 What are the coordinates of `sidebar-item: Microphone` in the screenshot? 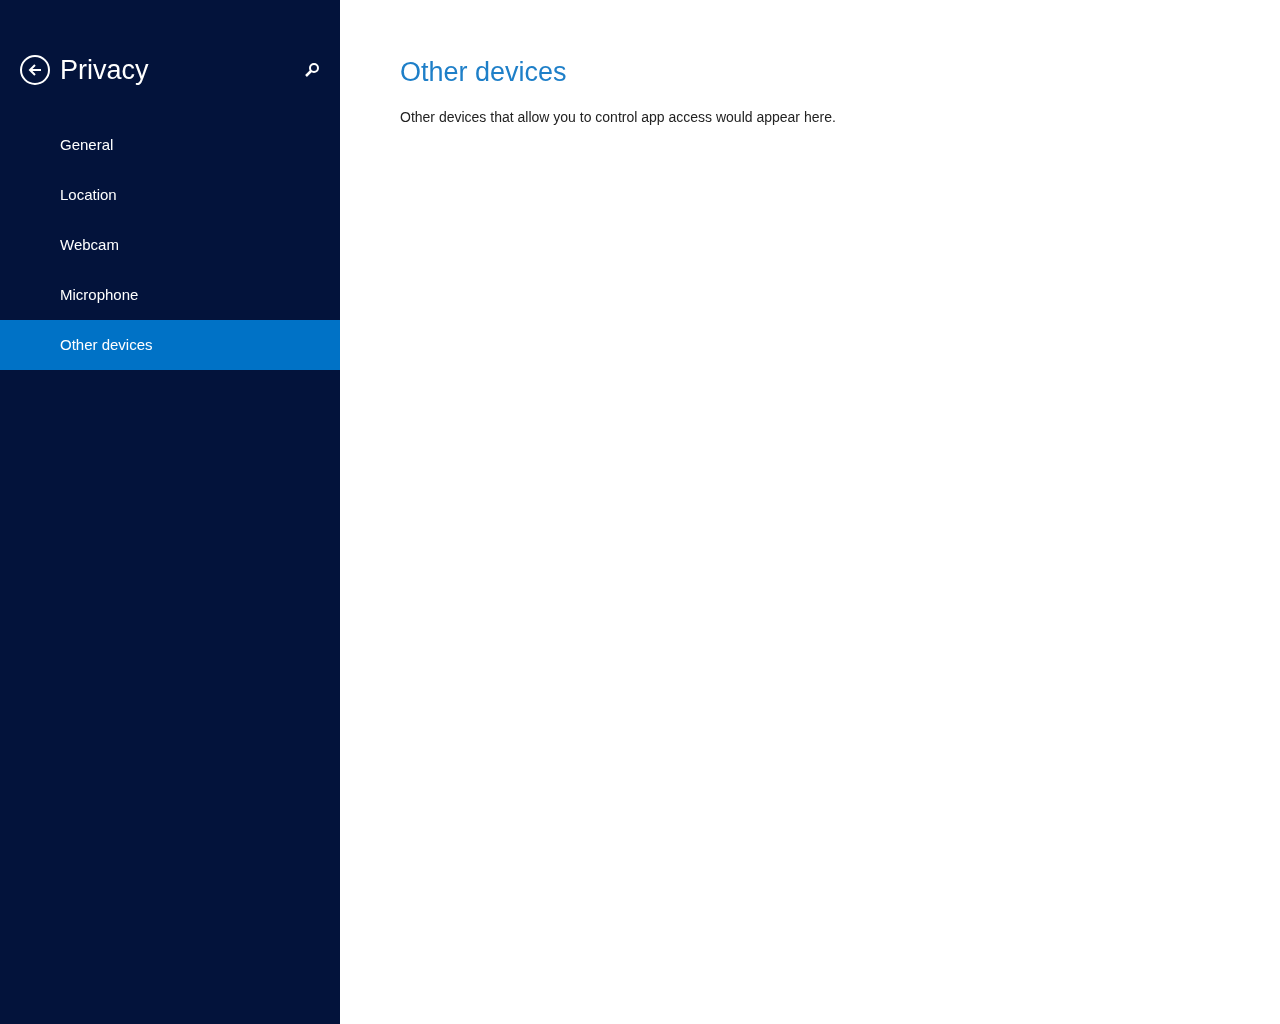 It's located at (170, 295).